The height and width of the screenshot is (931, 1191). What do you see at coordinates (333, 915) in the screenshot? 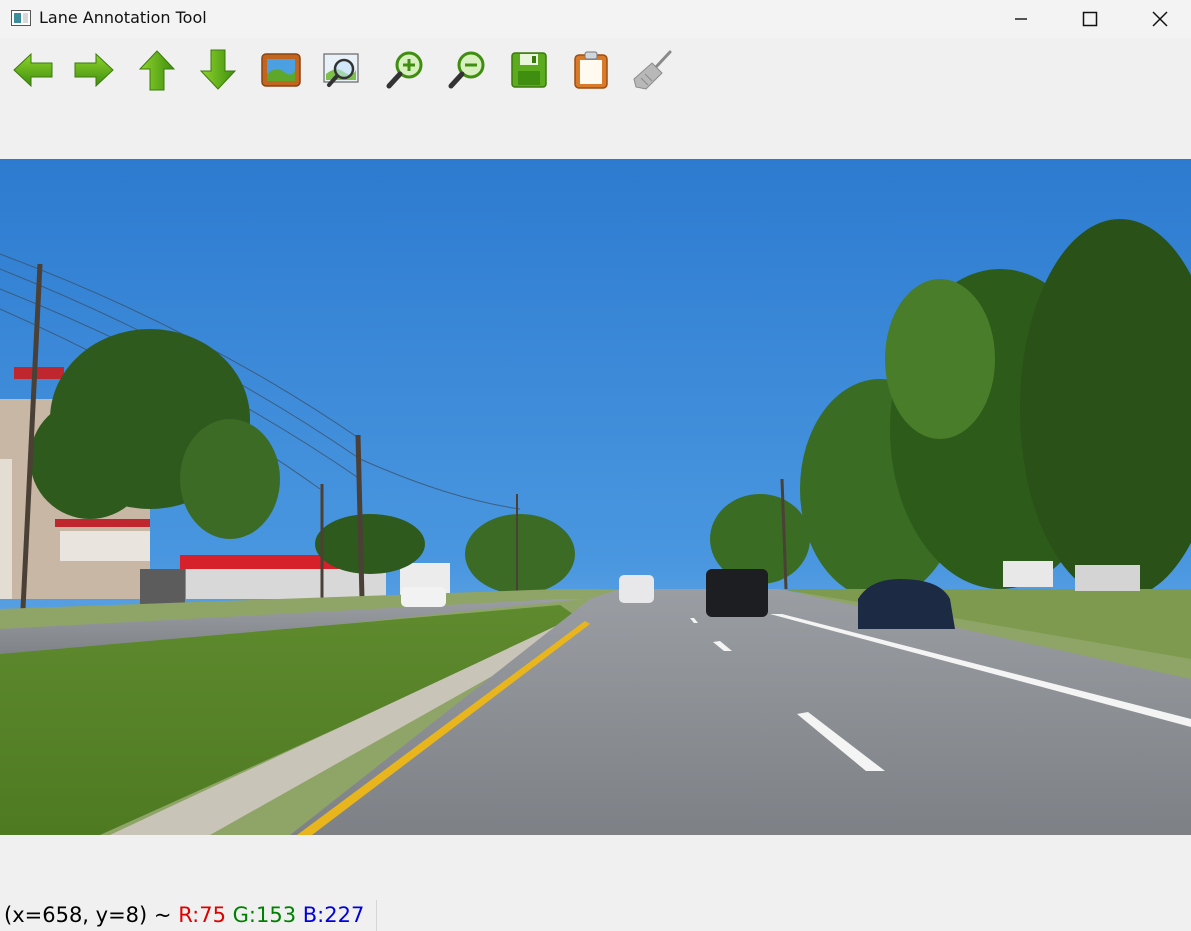
I see `blue-value: B:227` at bounding box center [333, 915].